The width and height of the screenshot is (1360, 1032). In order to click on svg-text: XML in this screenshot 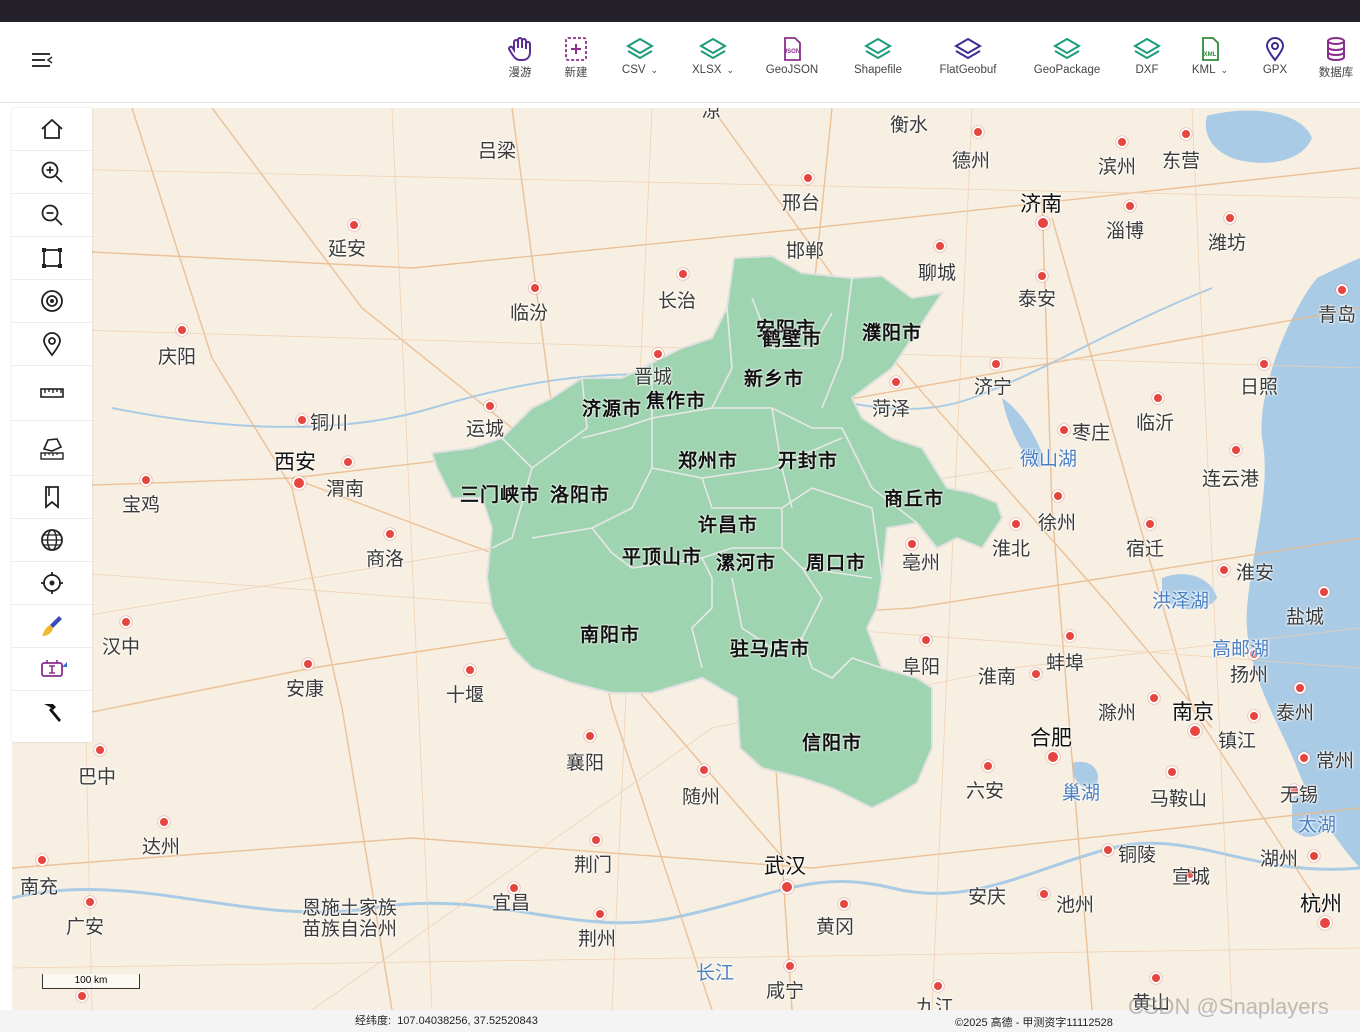, I will do `click(1210, 55)`.